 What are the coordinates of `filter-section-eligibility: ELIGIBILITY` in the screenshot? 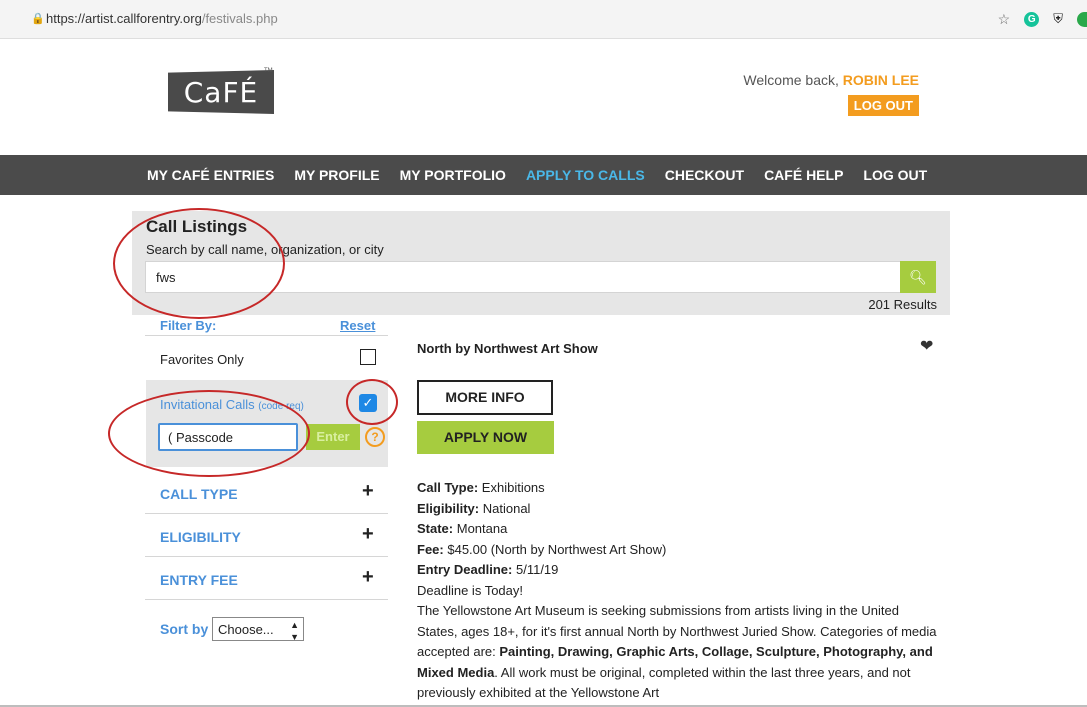 It's located at (200, 537).